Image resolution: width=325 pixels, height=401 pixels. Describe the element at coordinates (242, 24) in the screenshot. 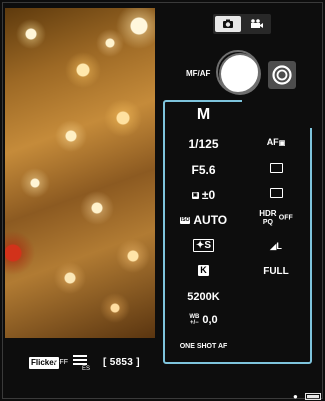

I see `mode-tabs` at that location.